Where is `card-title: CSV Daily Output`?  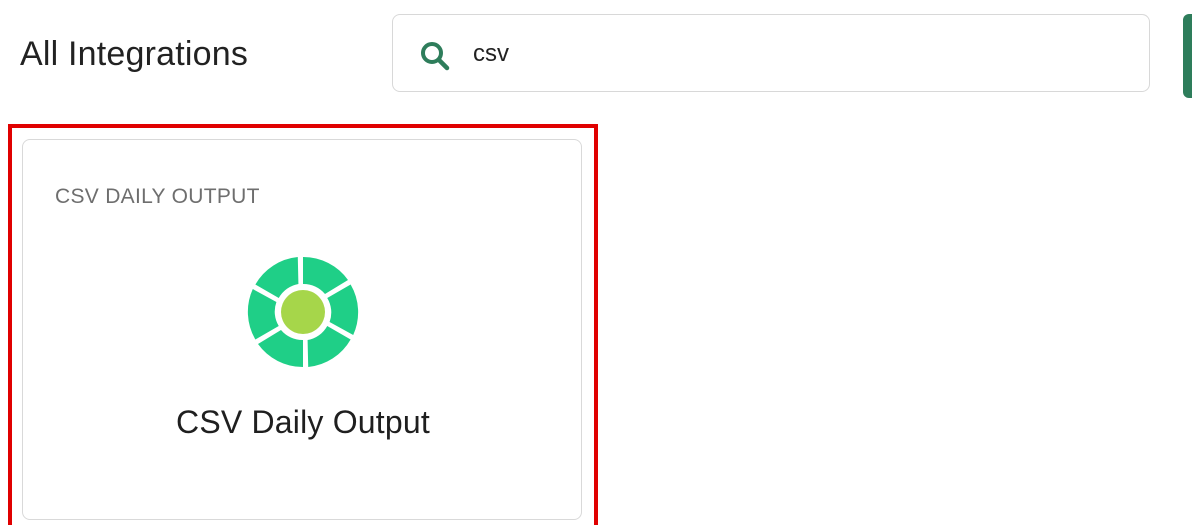
card-title: CSV Daily Output is located at coordinates (303, 422).